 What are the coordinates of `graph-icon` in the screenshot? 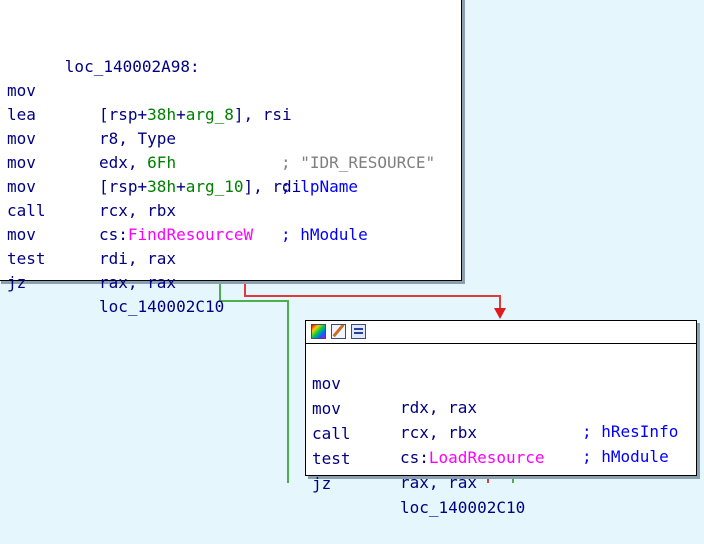 It's located at (358, 331).